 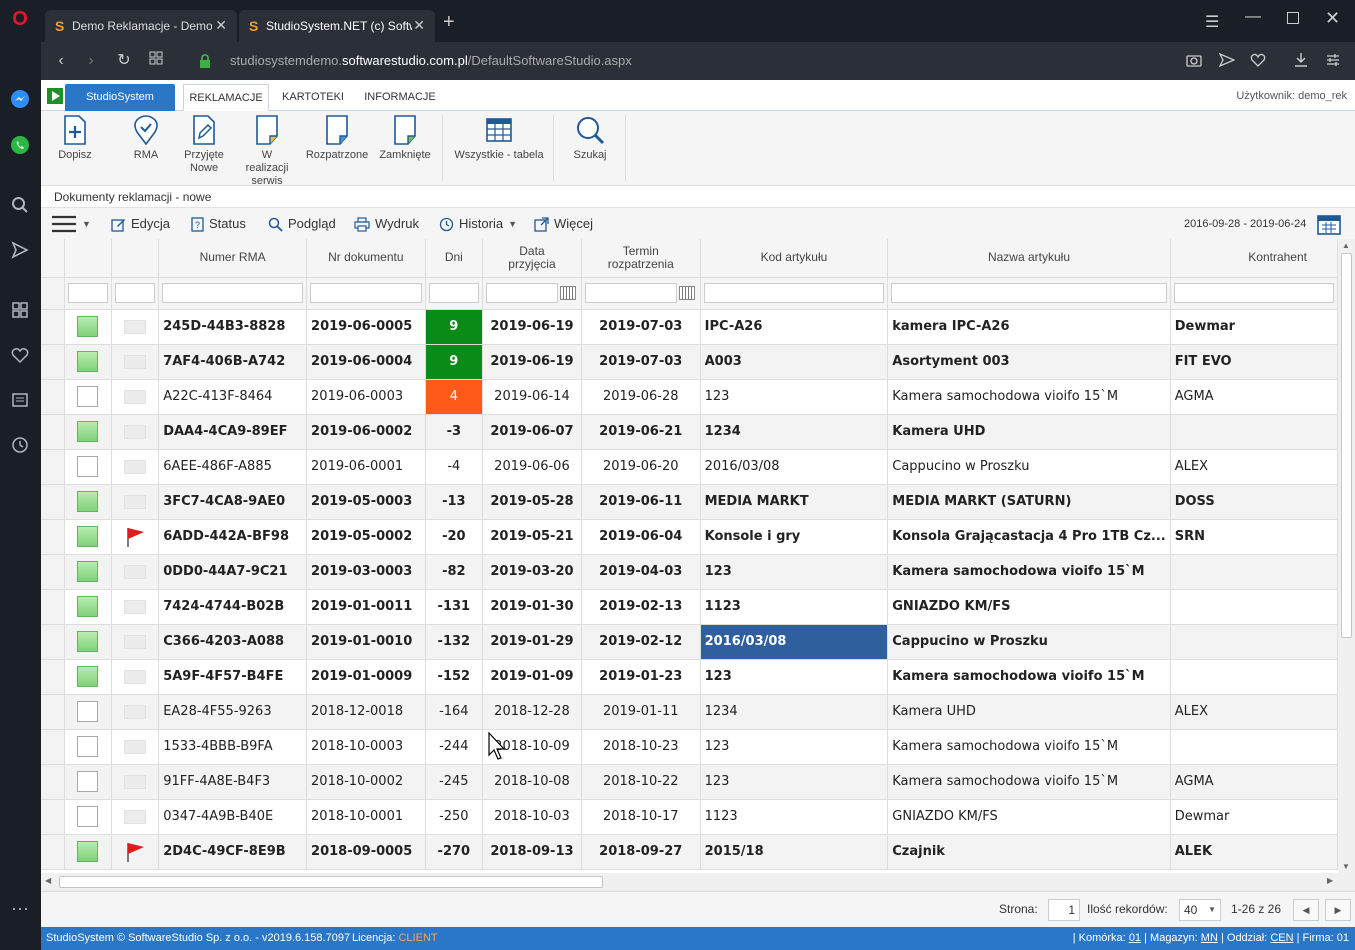 What do you see at coordinates (454, 258) in the screenshot?
I see `col-header-days: Dni` at bounding box center [454, 258].